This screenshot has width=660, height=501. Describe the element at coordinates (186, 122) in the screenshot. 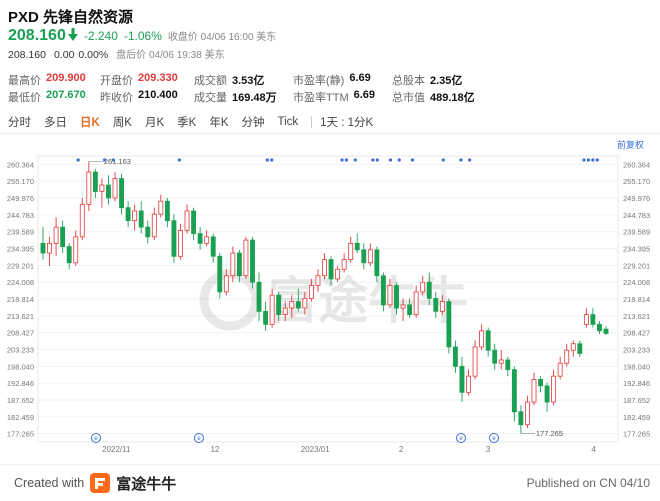

I see `tab-5: 季K` at that location.